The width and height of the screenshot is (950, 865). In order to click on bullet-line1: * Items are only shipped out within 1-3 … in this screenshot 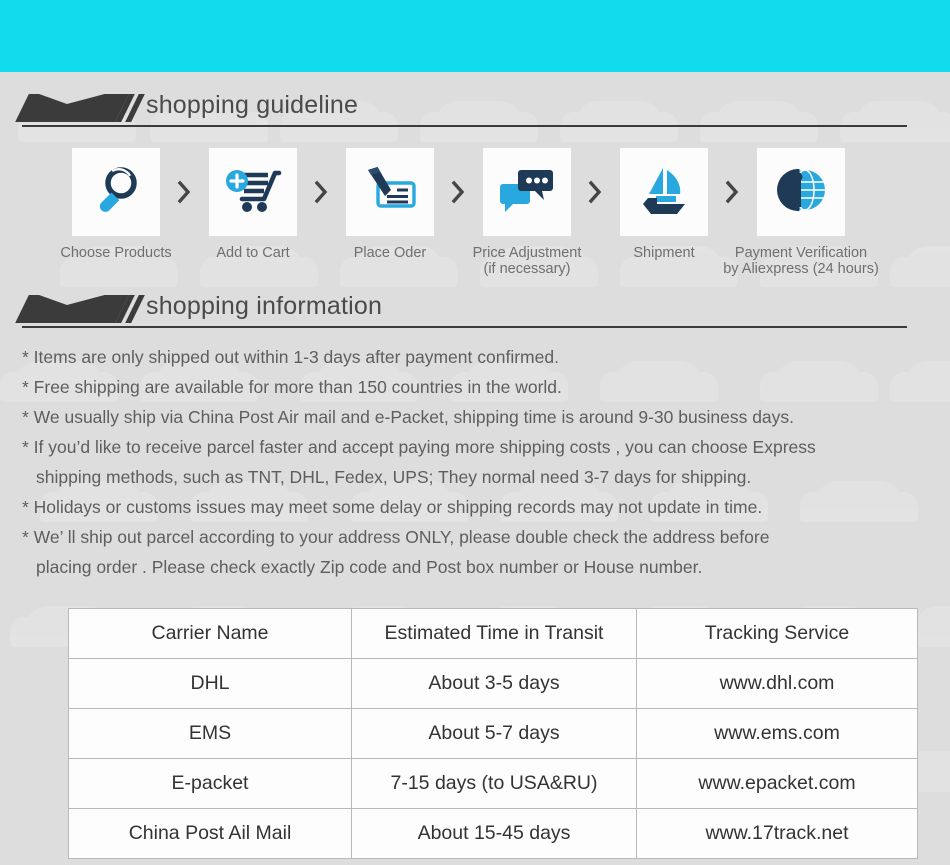, I will do `click(290, 357)`.